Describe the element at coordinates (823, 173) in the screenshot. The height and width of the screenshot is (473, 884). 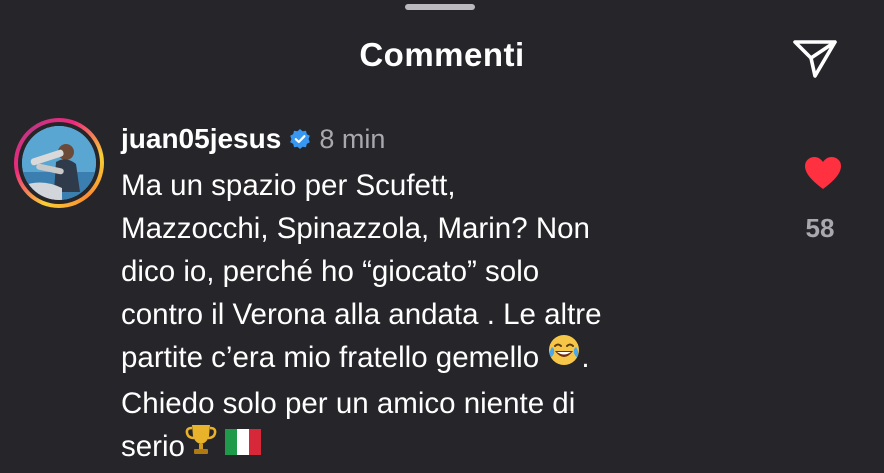
I see `heart-icon` at that location.